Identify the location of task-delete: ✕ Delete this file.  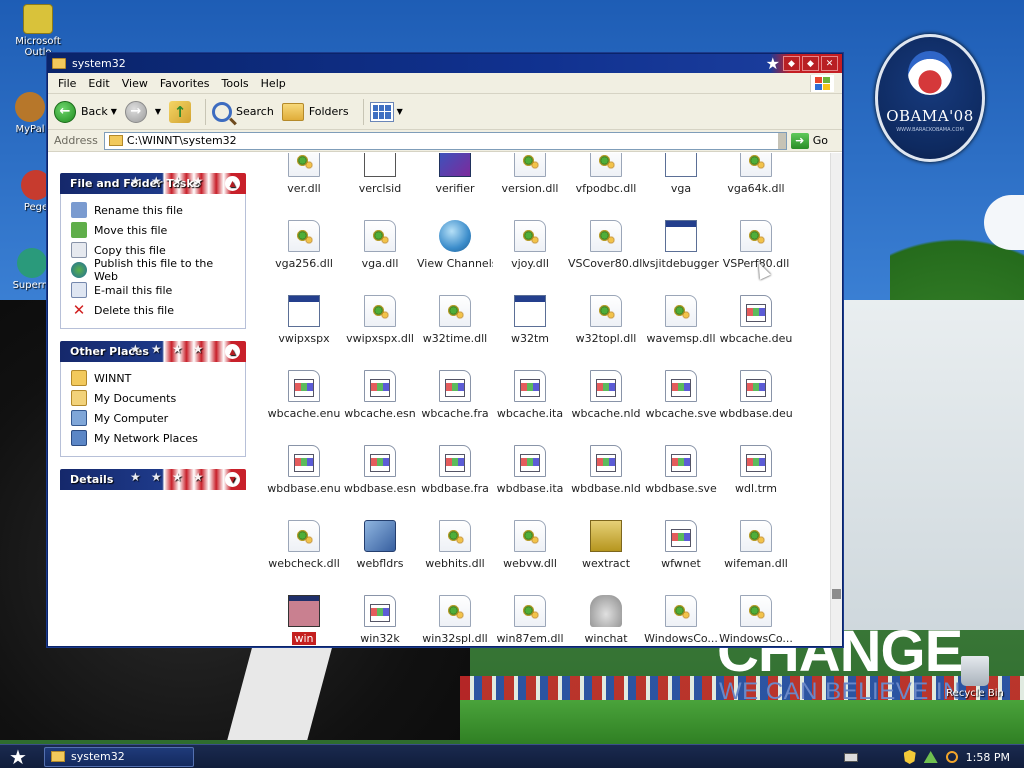
(154, 310).